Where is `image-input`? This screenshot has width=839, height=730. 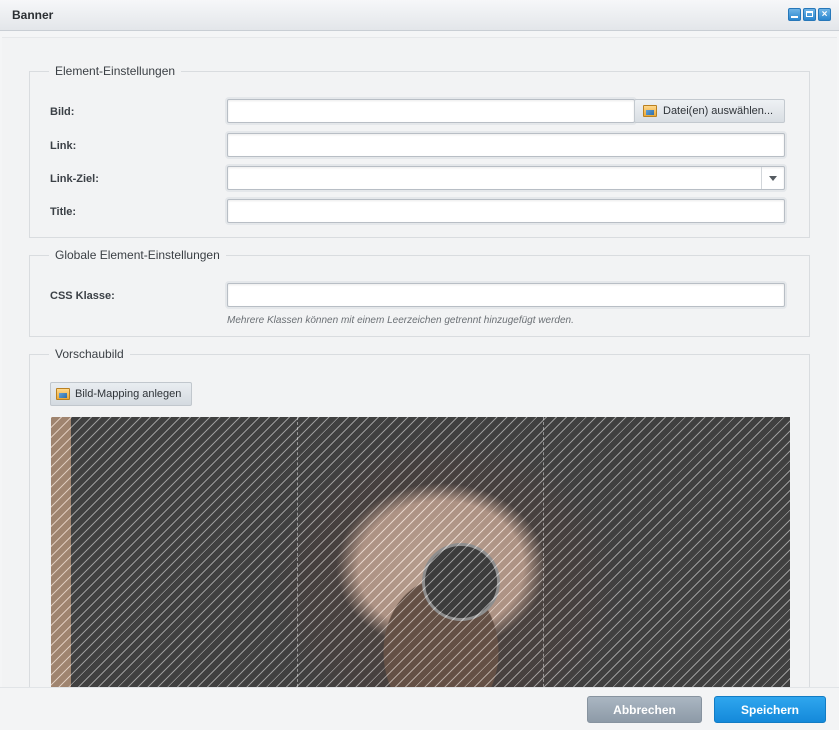 image-input is located at coordinates (431, 111).